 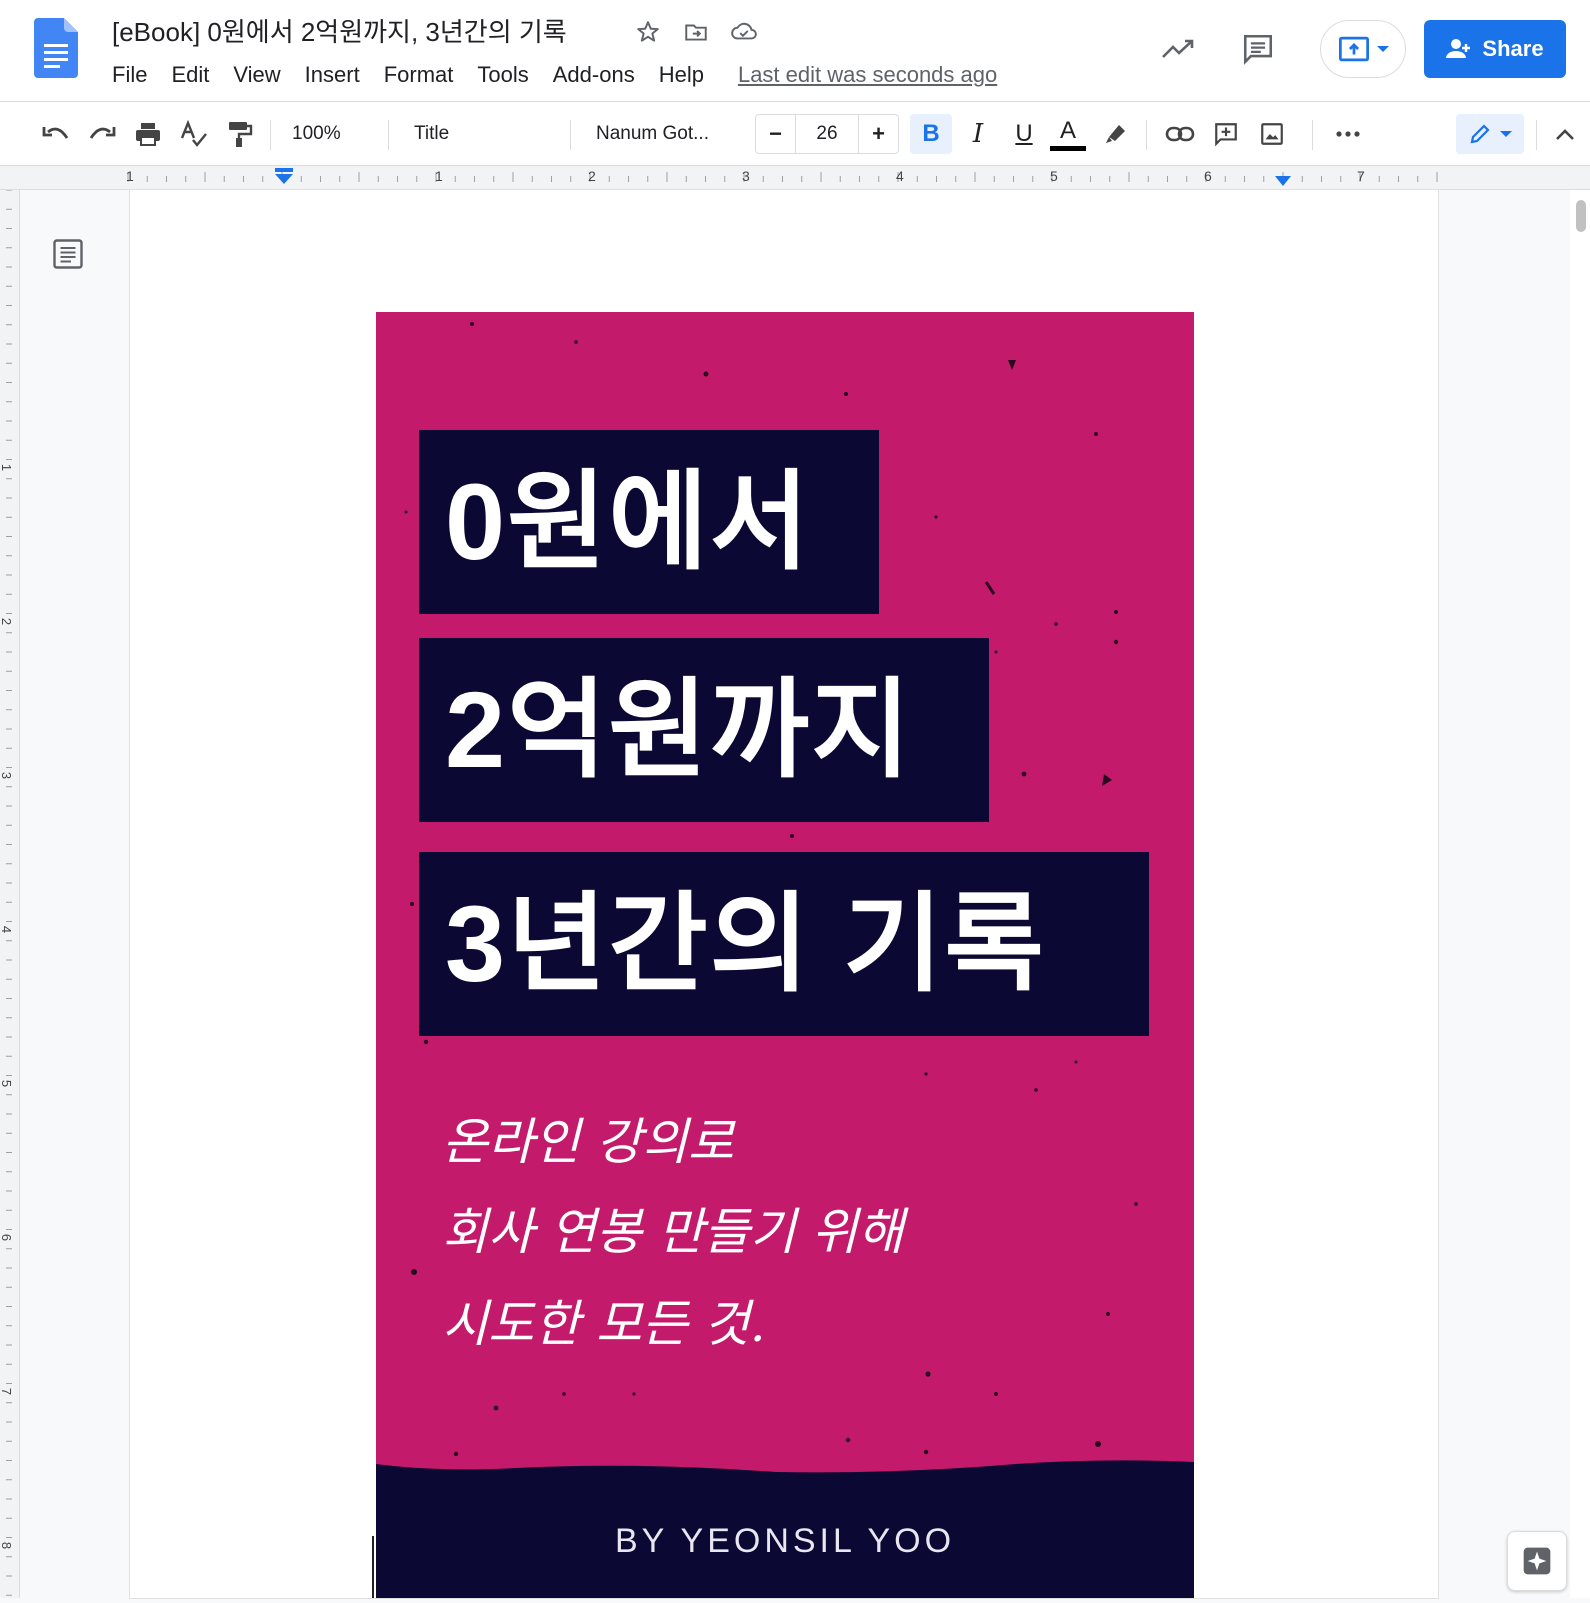 I want to click on activity-trend-icon, so click(x=1178, y=48).